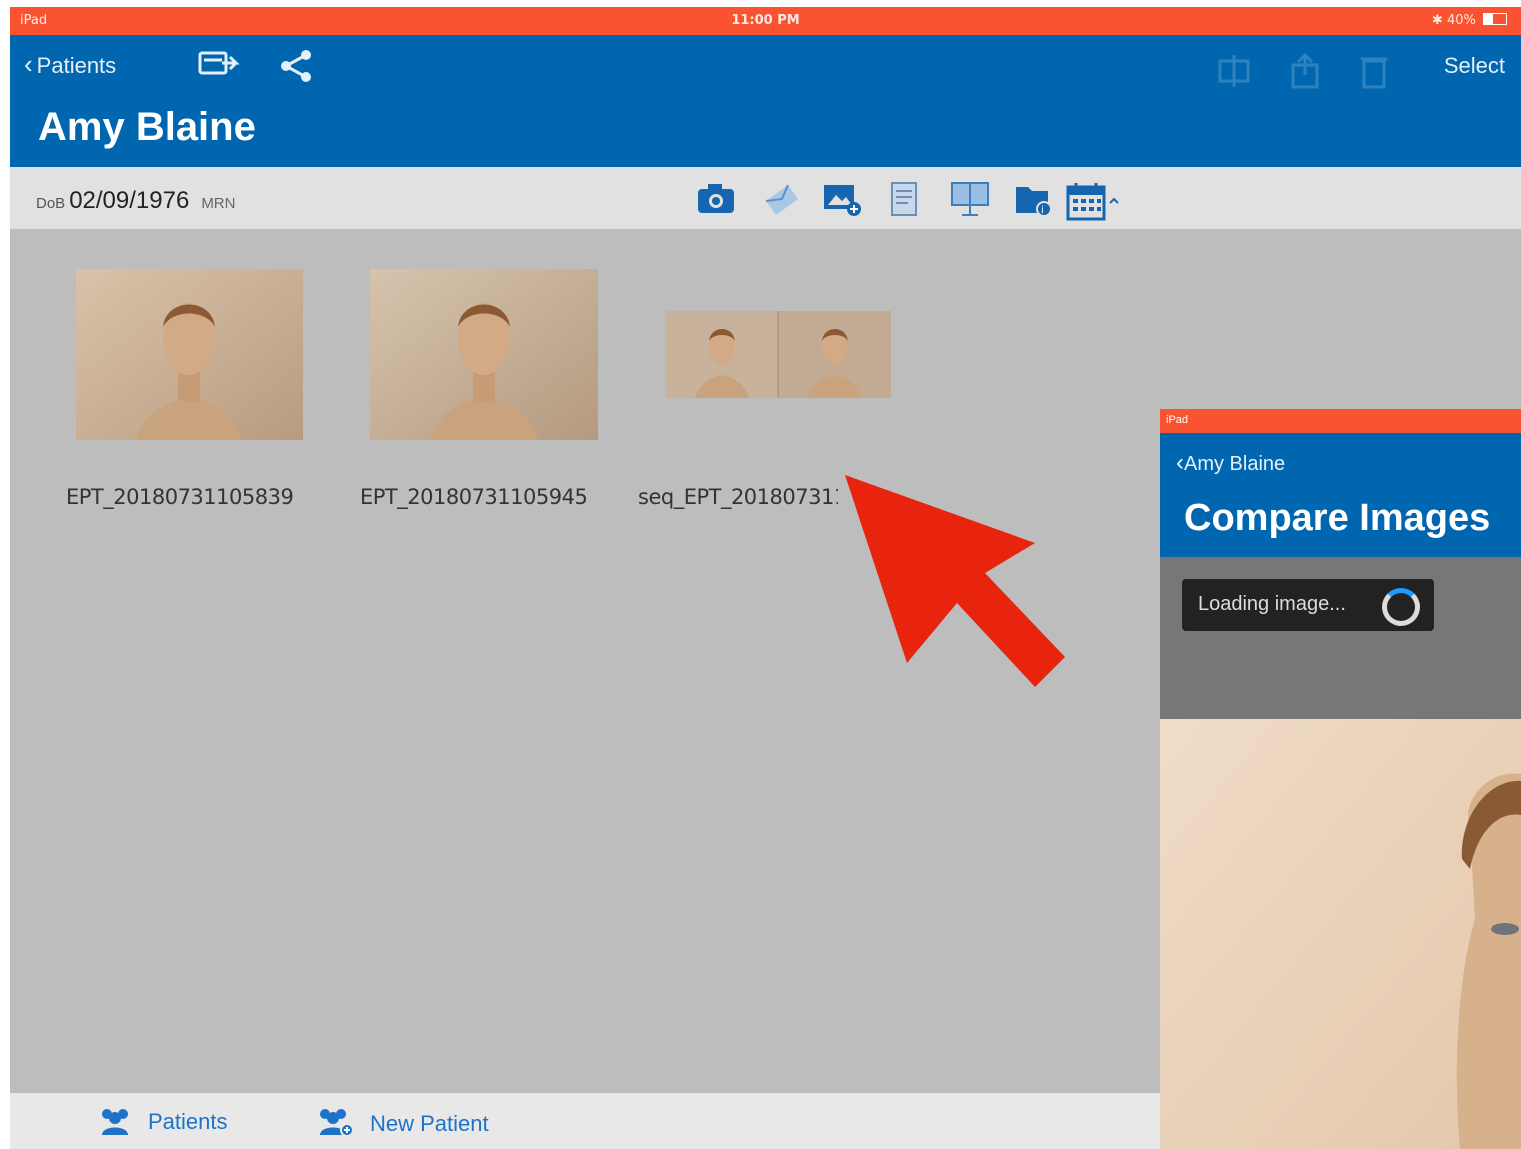  I want to click on inset-navigation-bar: ‹Amy Blaine Compare Images, so click(1340, 495).